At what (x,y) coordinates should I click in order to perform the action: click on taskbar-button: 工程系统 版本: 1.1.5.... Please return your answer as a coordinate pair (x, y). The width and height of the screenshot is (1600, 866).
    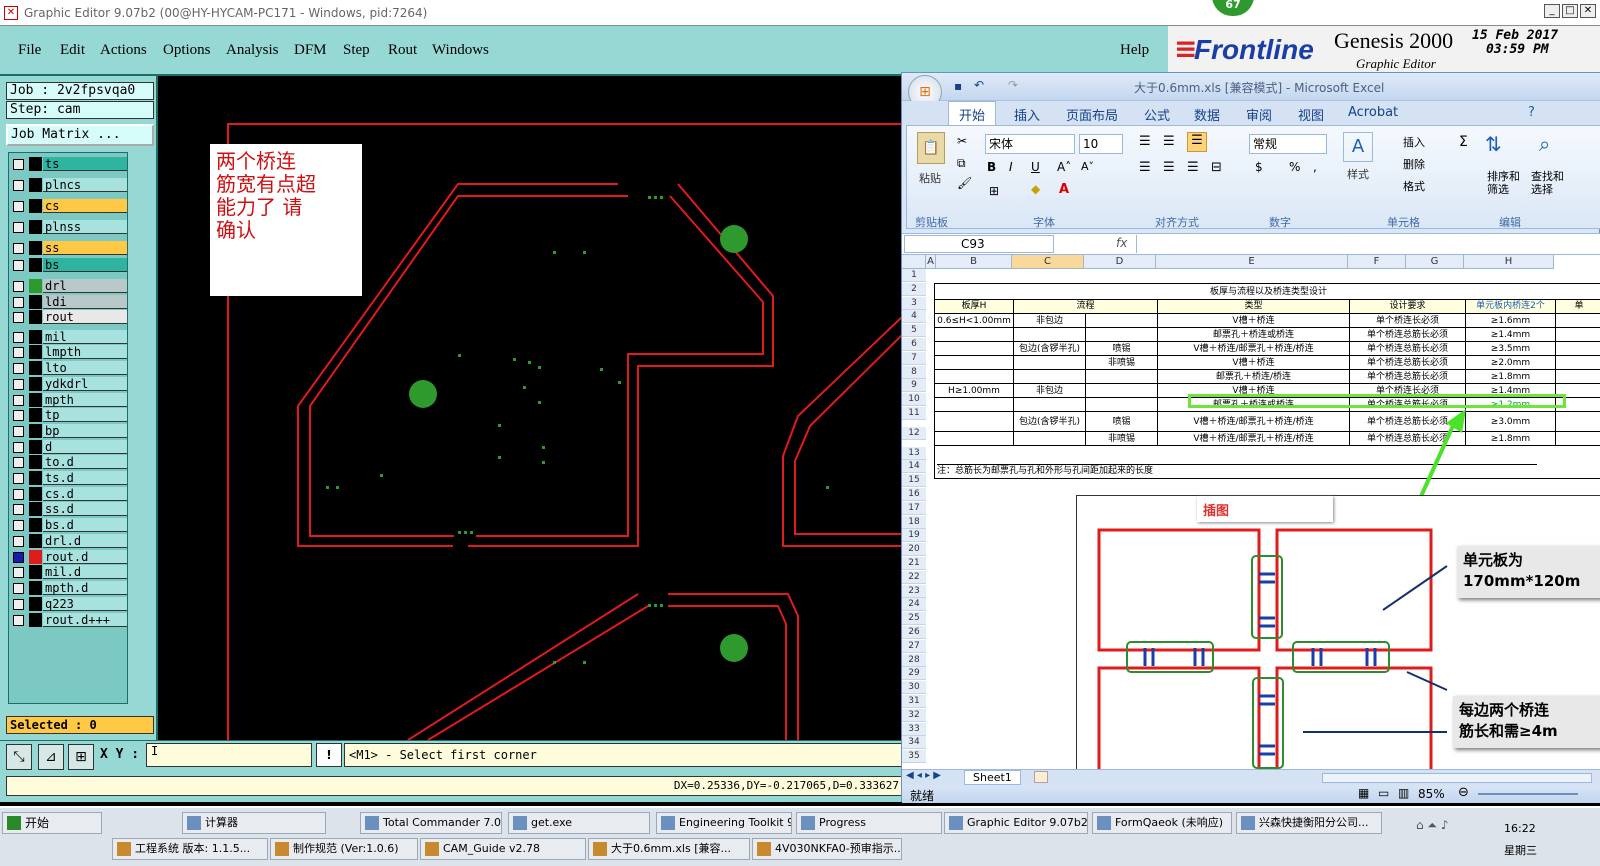
    Looking at the image, I should click on (190, 849).